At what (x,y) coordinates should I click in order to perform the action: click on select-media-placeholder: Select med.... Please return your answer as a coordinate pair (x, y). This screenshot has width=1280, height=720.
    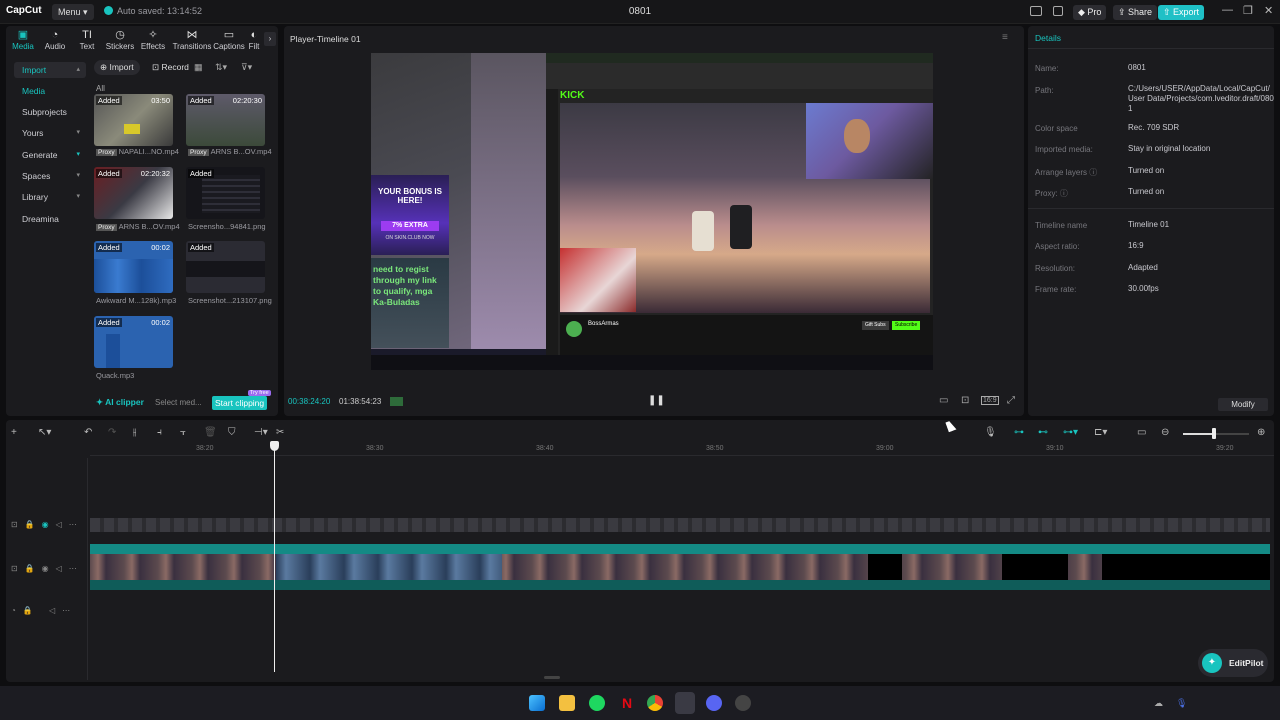
    Looking at the image, I should click on (178, 402).